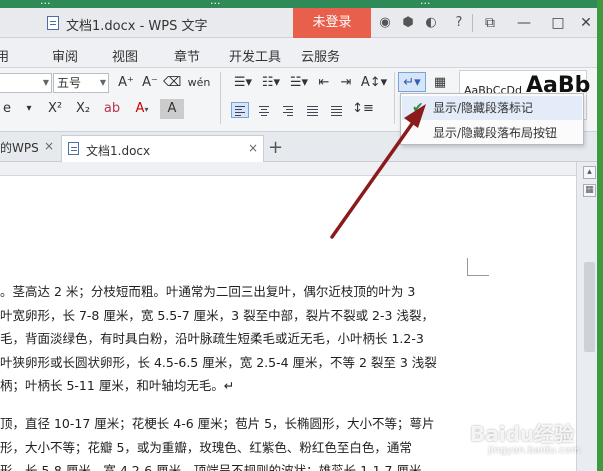 This screenshot has height=471, width=603. I want to click on watermark-sub: jingyan.baidu.com, so click(534, 450).